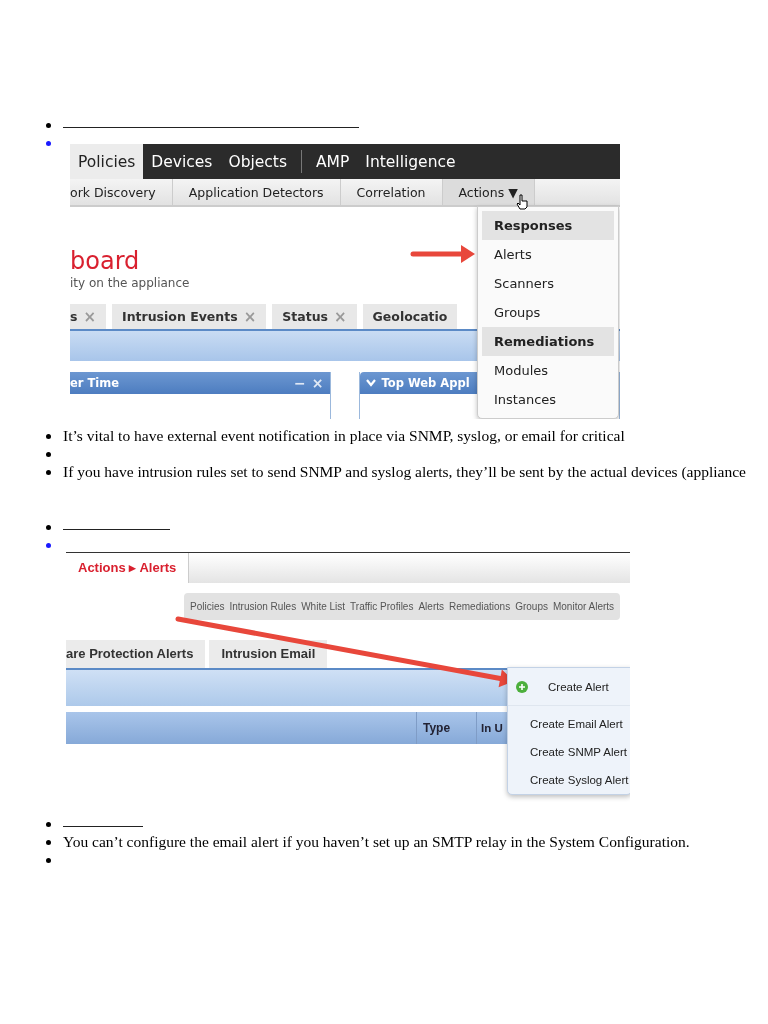 The image size is (768, 1024). I want to click on menu-tab: Intelligence, so click(410, 161).